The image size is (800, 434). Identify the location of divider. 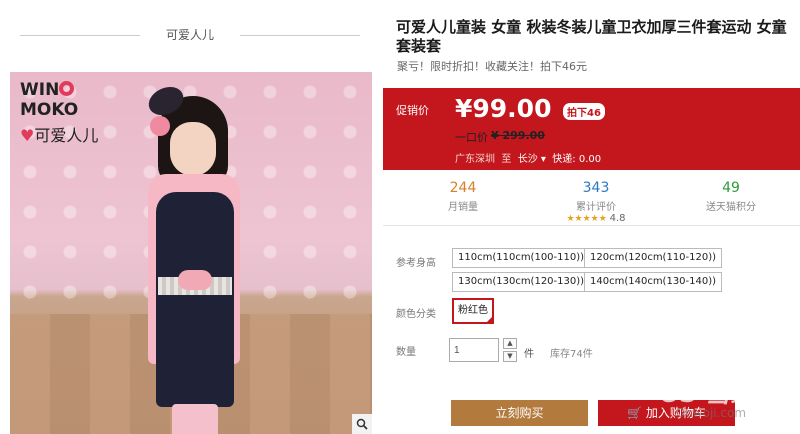
(300, 35).